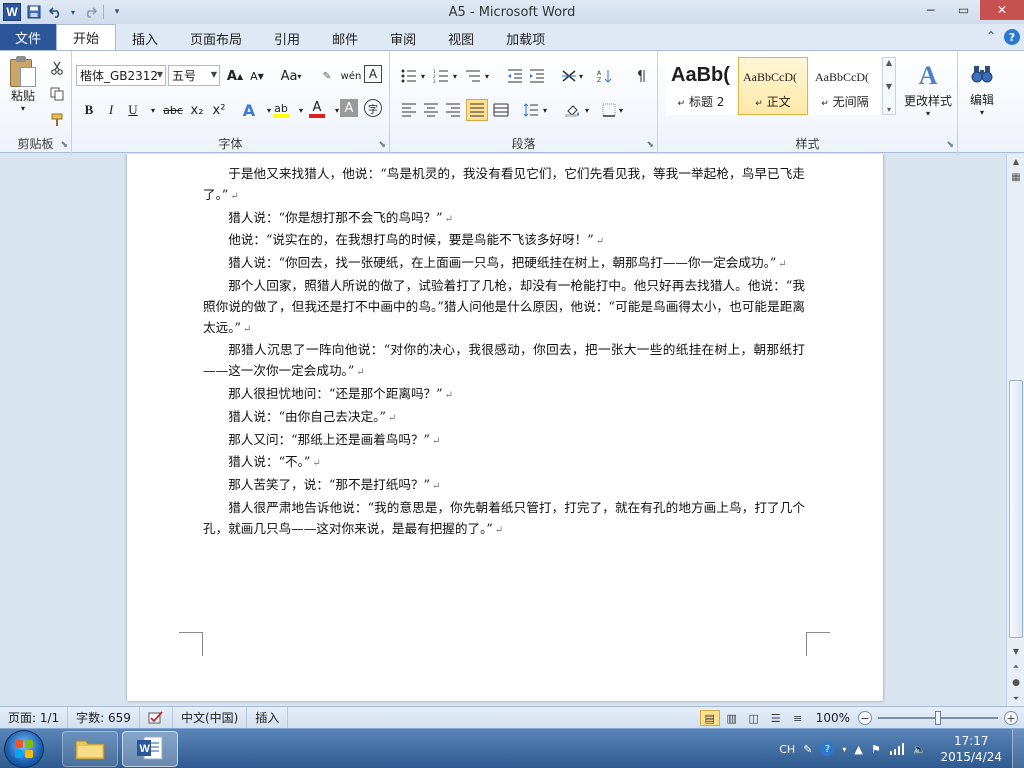 The height and width of the screenshot is (768, 1024). What do you see at coordinates (844, 749) in the screenshot?
I see `ime-menu-icon: ▾` at bounding box center [844, 749].